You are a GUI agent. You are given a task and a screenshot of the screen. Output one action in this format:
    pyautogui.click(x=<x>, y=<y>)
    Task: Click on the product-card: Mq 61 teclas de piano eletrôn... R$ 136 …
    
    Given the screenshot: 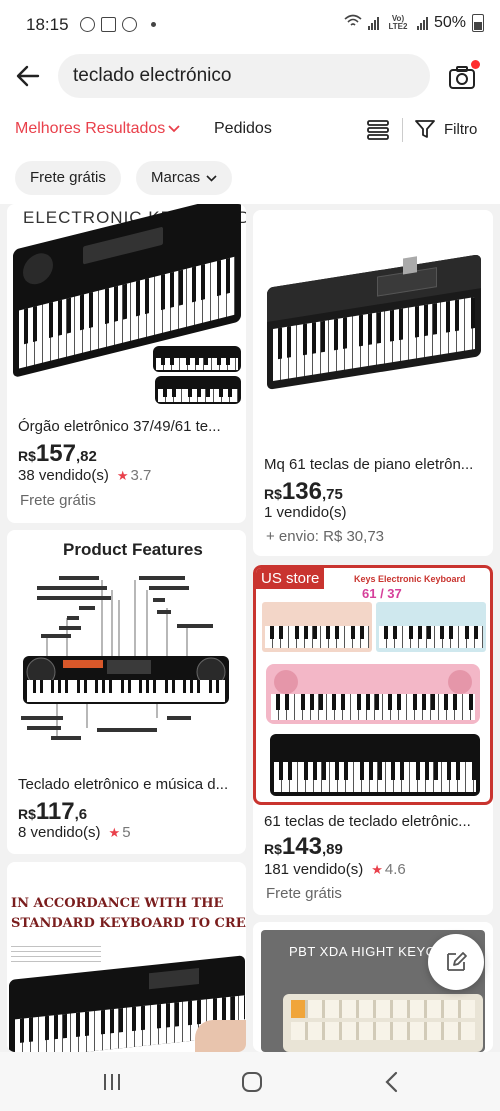 What is the action you would take?
    pyautogui.click(x=373, y=383)
    